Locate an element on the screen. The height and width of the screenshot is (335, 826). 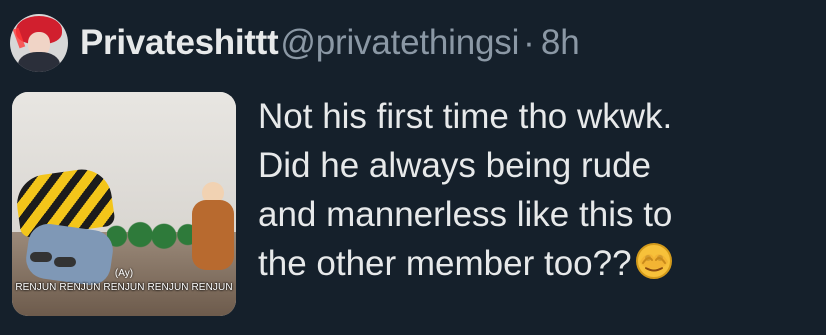
user-meta: Privateshittt @privatethingsi · 8h is located at coordinates (330, 43).